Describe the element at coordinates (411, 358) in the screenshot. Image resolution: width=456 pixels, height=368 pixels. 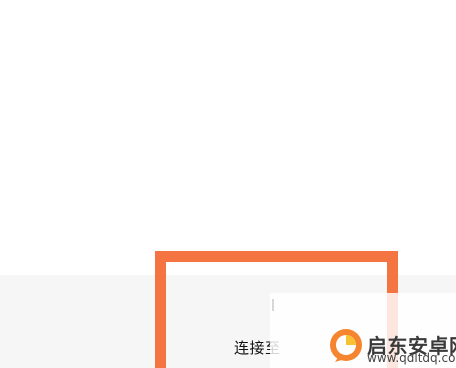
I see `watermark-url: www.qdltdq.com` at that location.